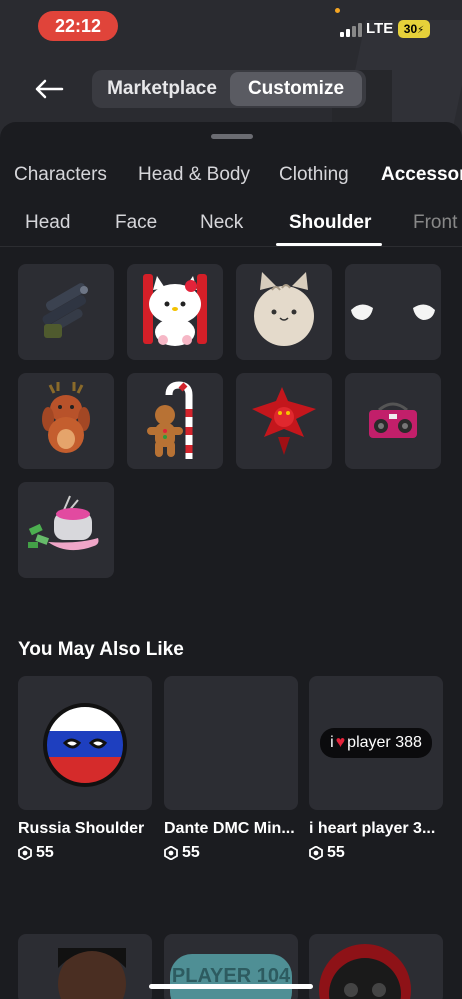 The height and width of the screenshot is (999, 462). I want to click on tab-head-body: Head & Body, so click(194, 175).